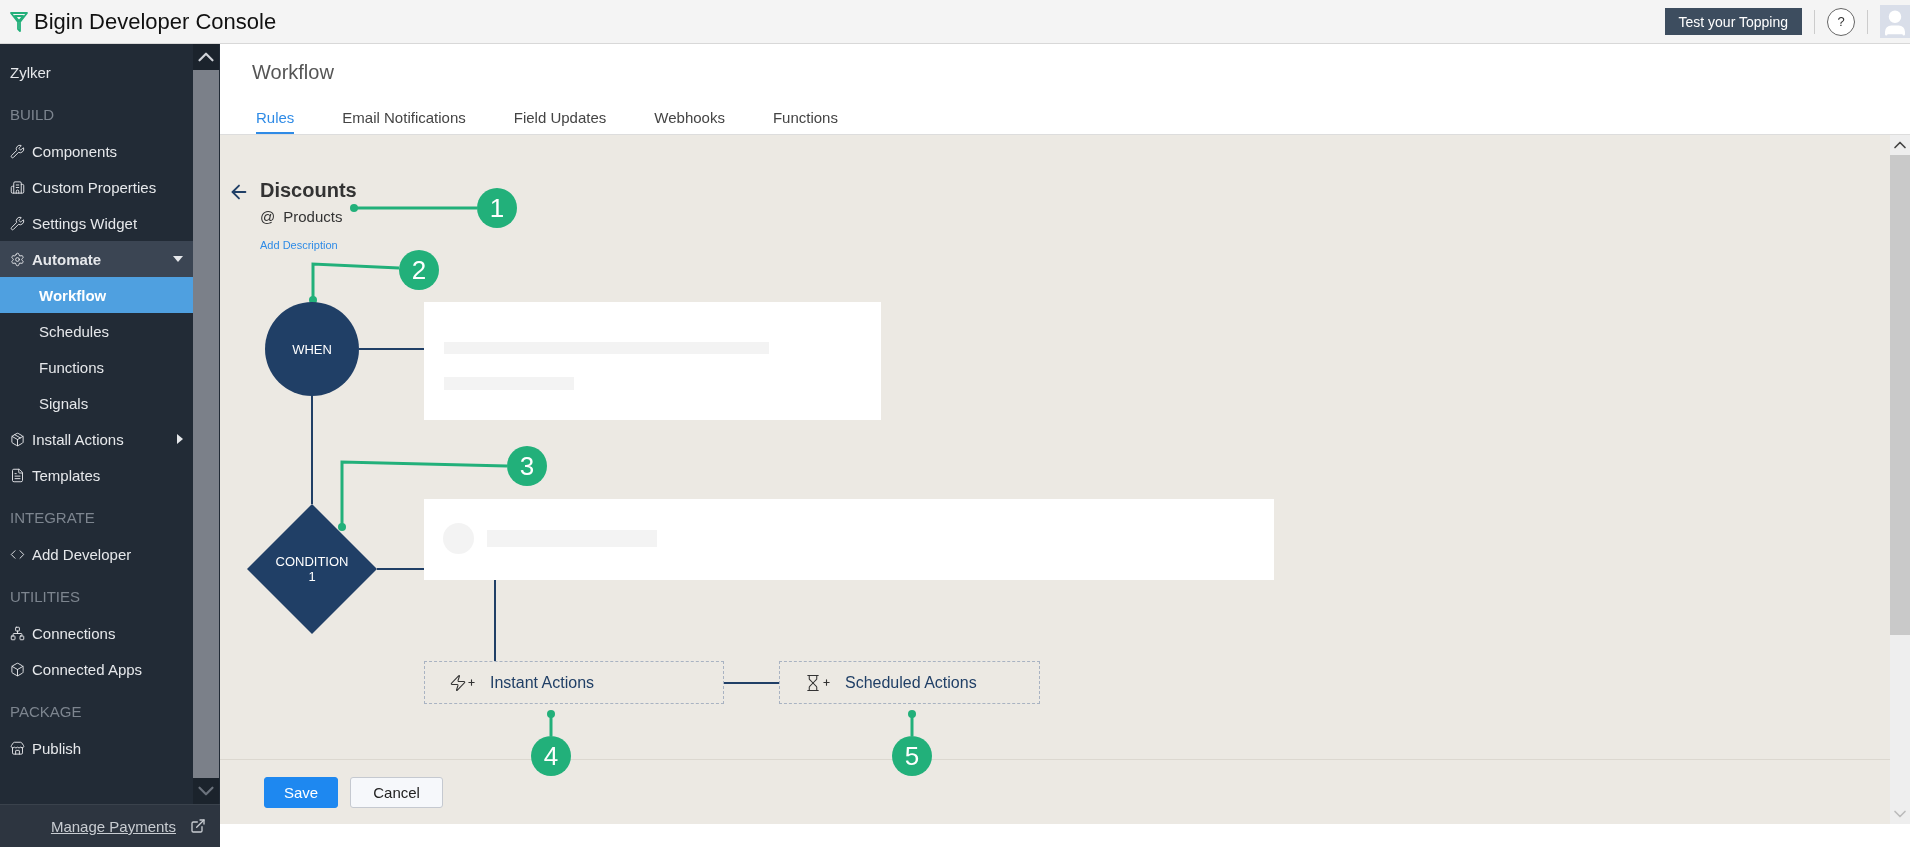 The height and width of the screenshot is (847, 1910). Describe the element at coordinates (45, 597) in the screenshot. I see `section-heading: UTILITIES` at that location.